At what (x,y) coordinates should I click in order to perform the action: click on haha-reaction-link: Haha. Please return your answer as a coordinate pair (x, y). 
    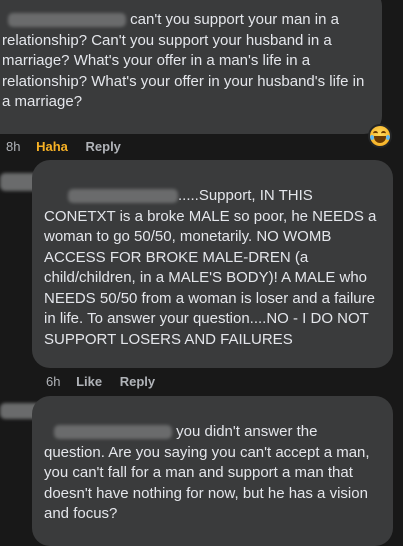
    Looking at the image, I should click on (52, 146).